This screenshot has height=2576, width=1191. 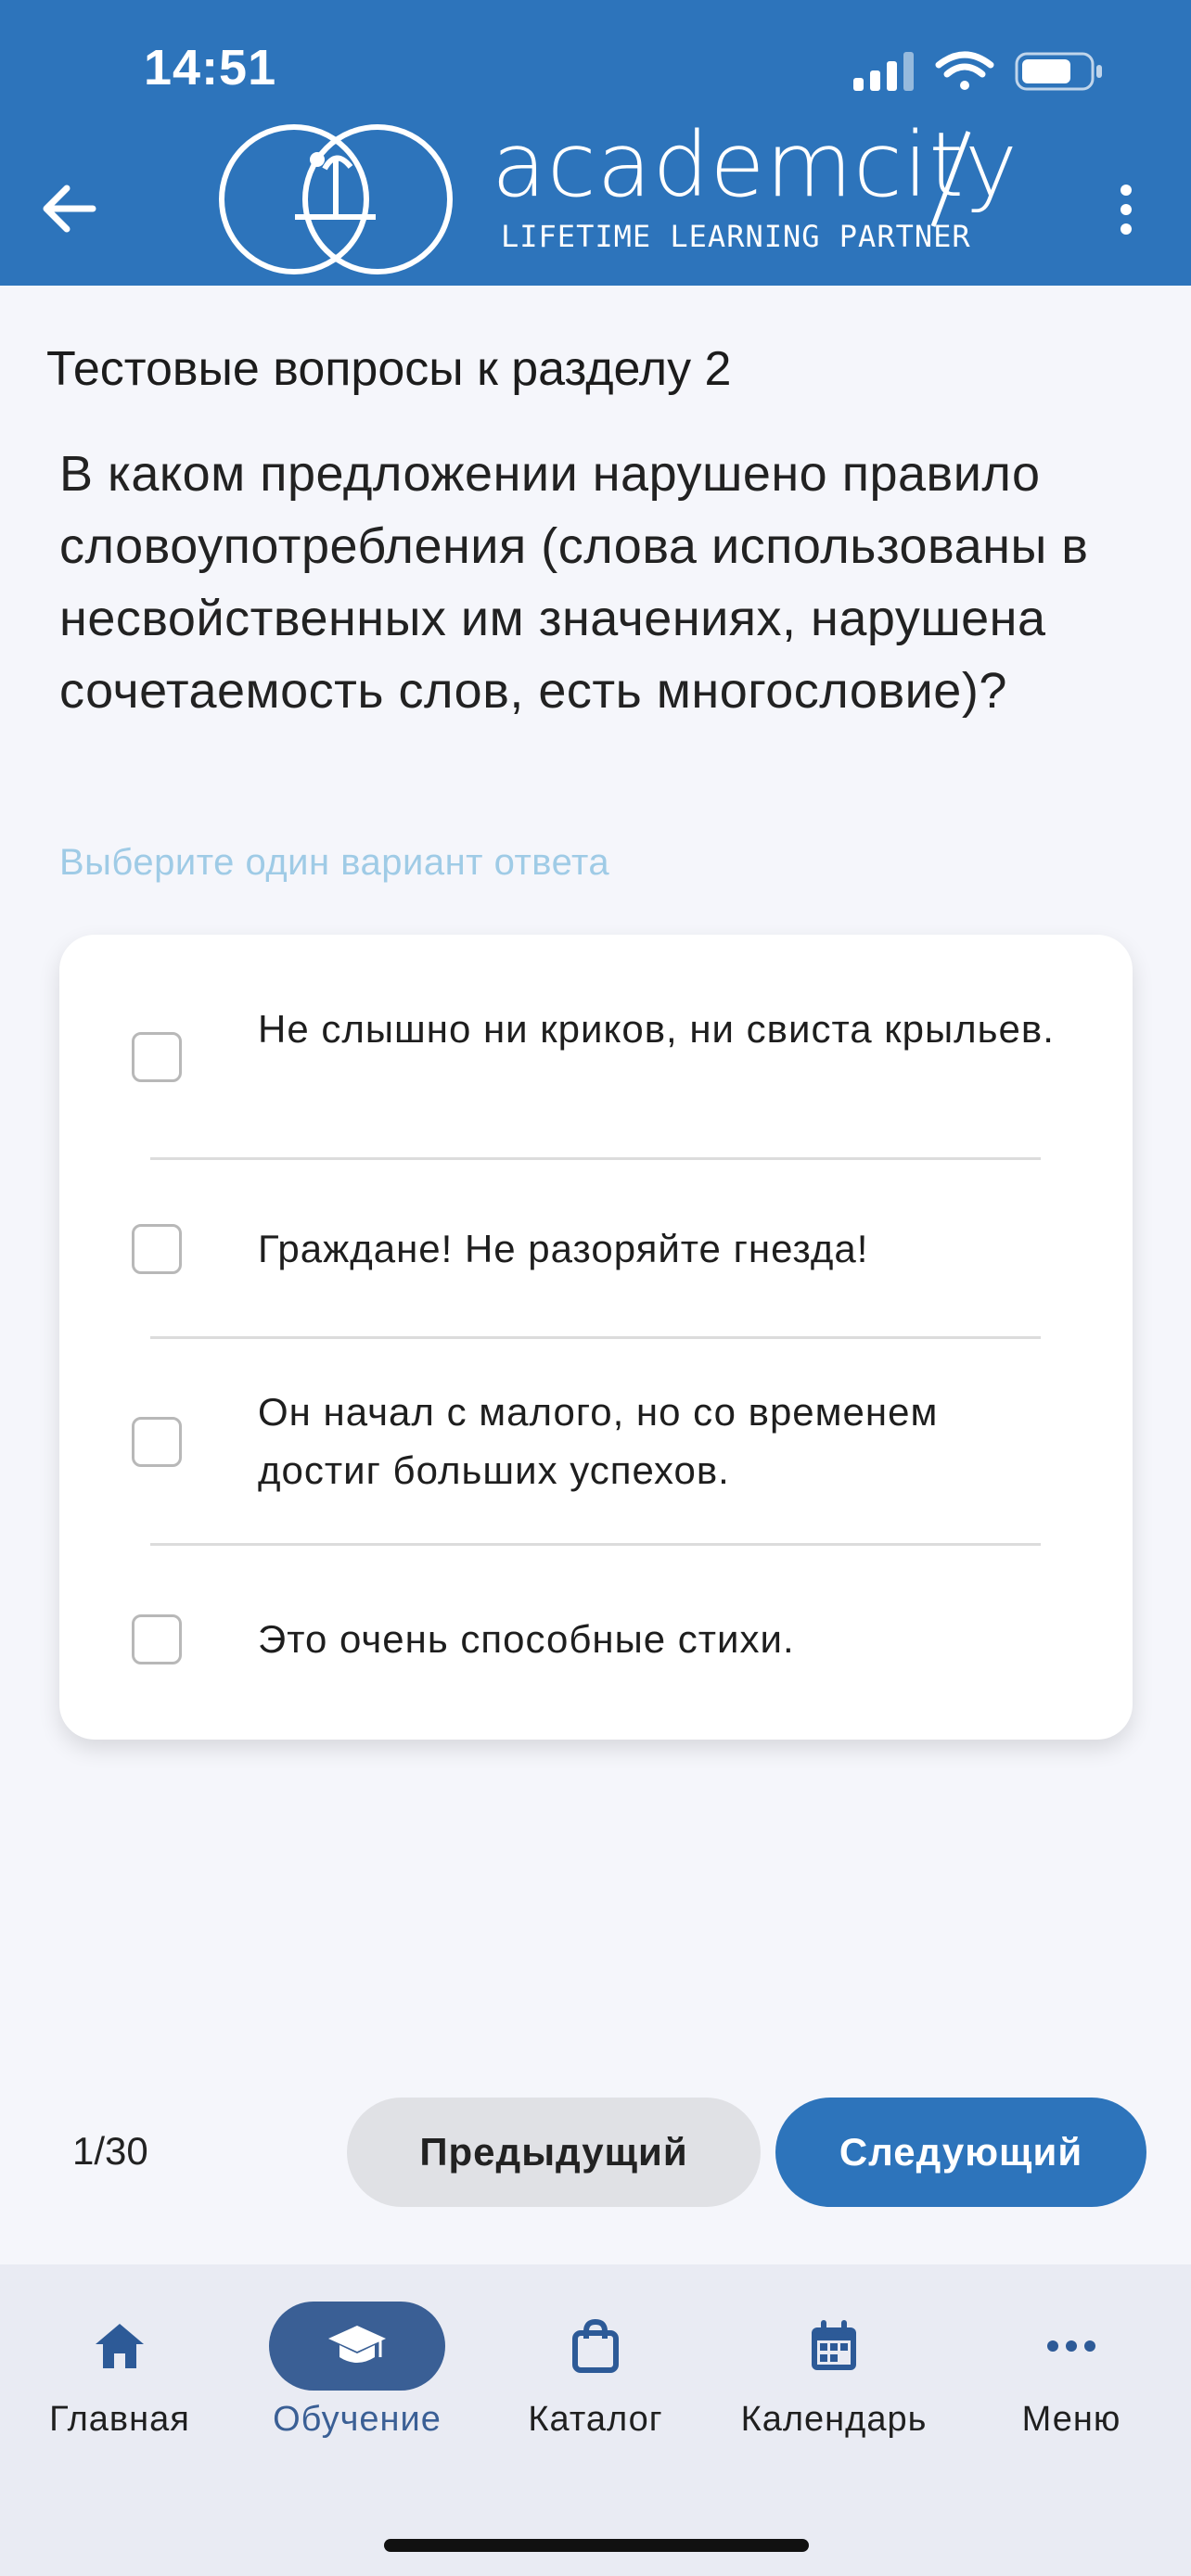 What do you see at coordinates (1071, 2371) in the screenshot?
I see `nav-item-menu: Меню` at bounding box center [1071, 2371].